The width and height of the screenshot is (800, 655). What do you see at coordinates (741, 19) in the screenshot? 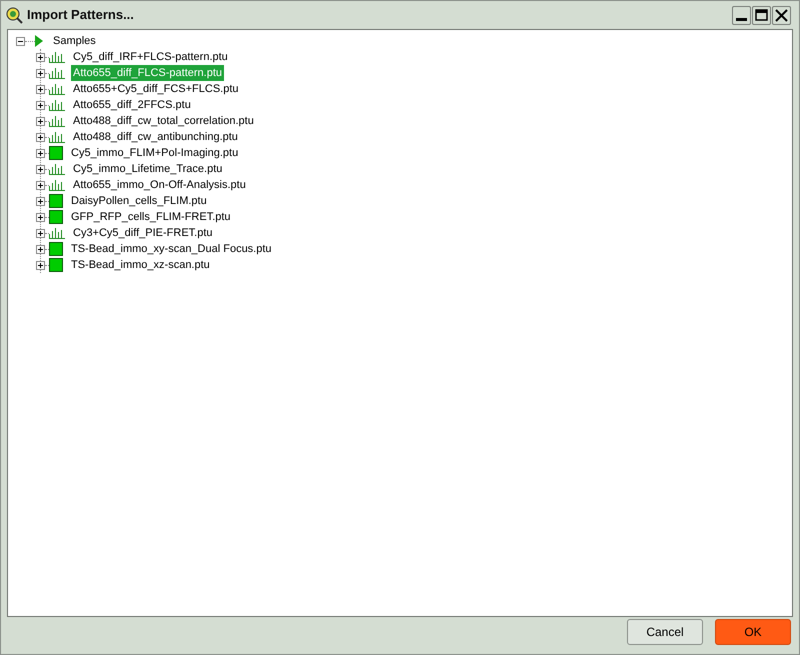
I see `minimize-icon` at bounding box center [741, 19].